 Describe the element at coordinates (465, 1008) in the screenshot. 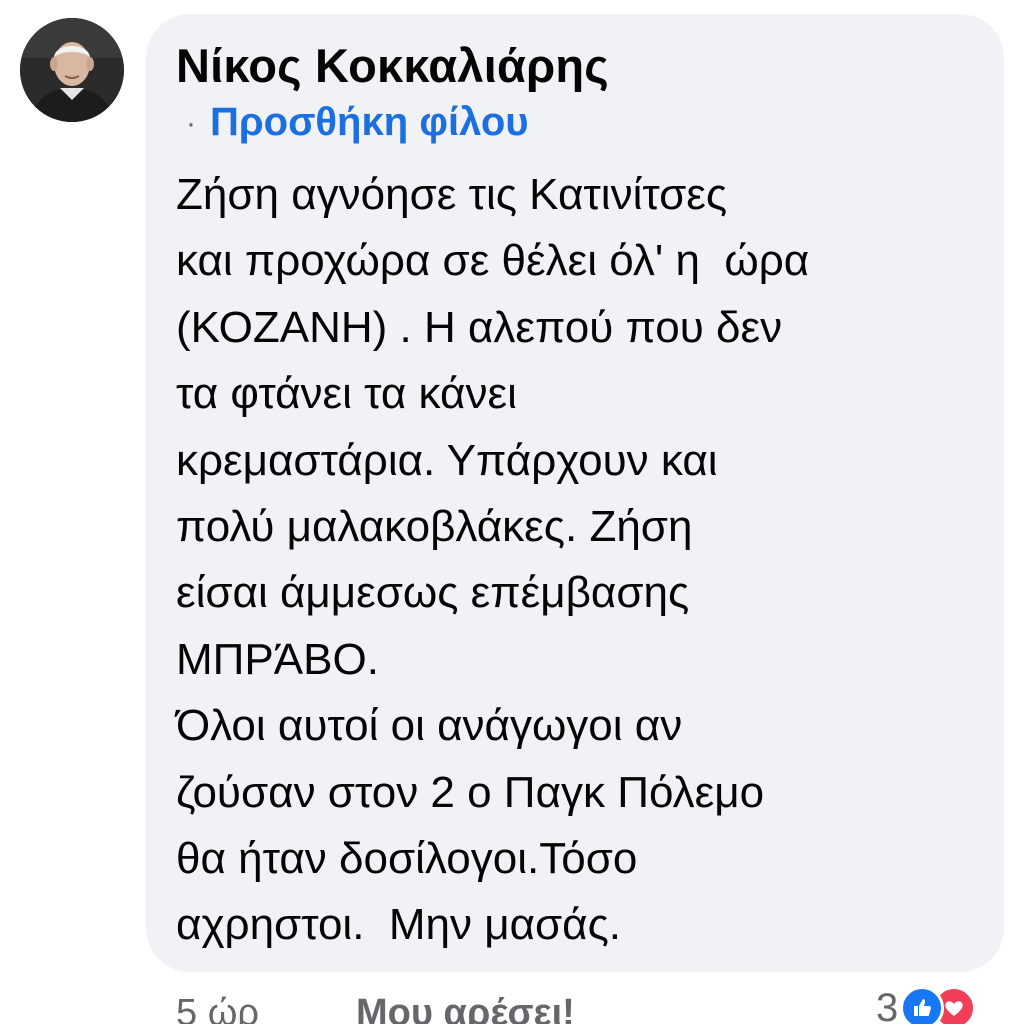

I see `like-button: Μου αρέσει!` at that location.